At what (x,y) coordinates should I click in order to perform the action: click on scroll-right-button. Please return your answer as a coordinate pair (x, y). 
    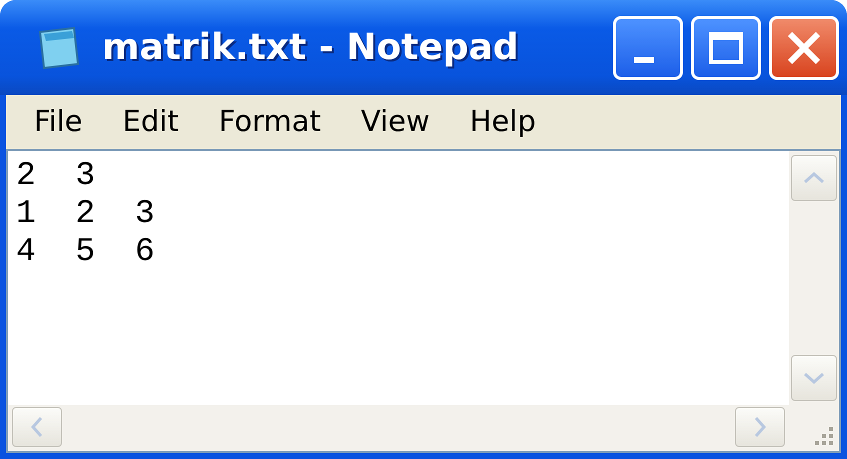
    Looking at the image, I should click on (760, 427).